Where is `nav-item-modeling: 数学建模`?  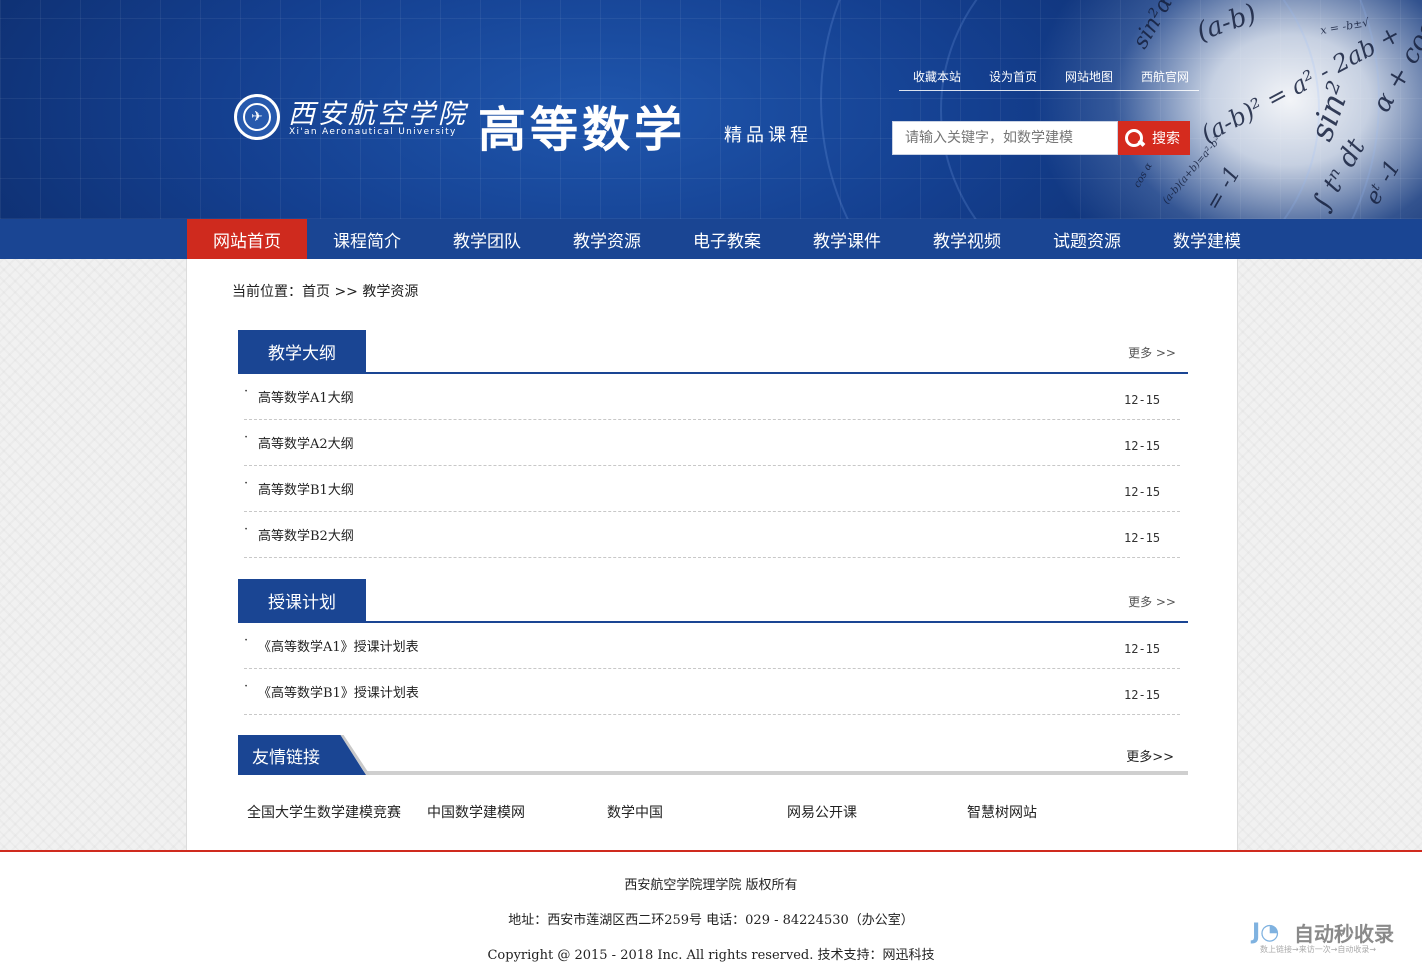
nav-item-modeling: 数学建模 is located at coordinates (1207, 239).